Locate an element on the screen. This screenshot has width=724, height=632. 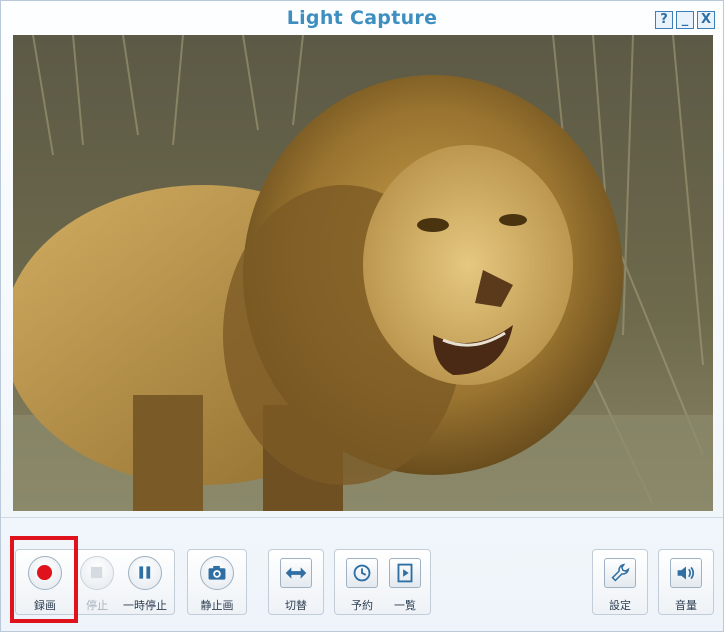
schedule-group: 予約 一覧 is located at coordinates (382, 582).